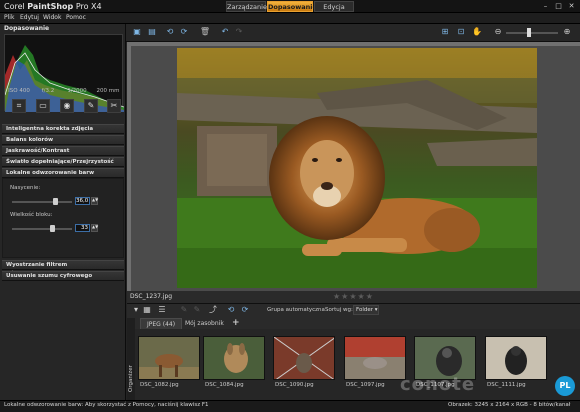 The image size is (580, 412). What do you see at coordinates (204, 323) in the screenshot?
I see `tab-my-tray: Mój zasobnik` at bounding box center [204, 323].